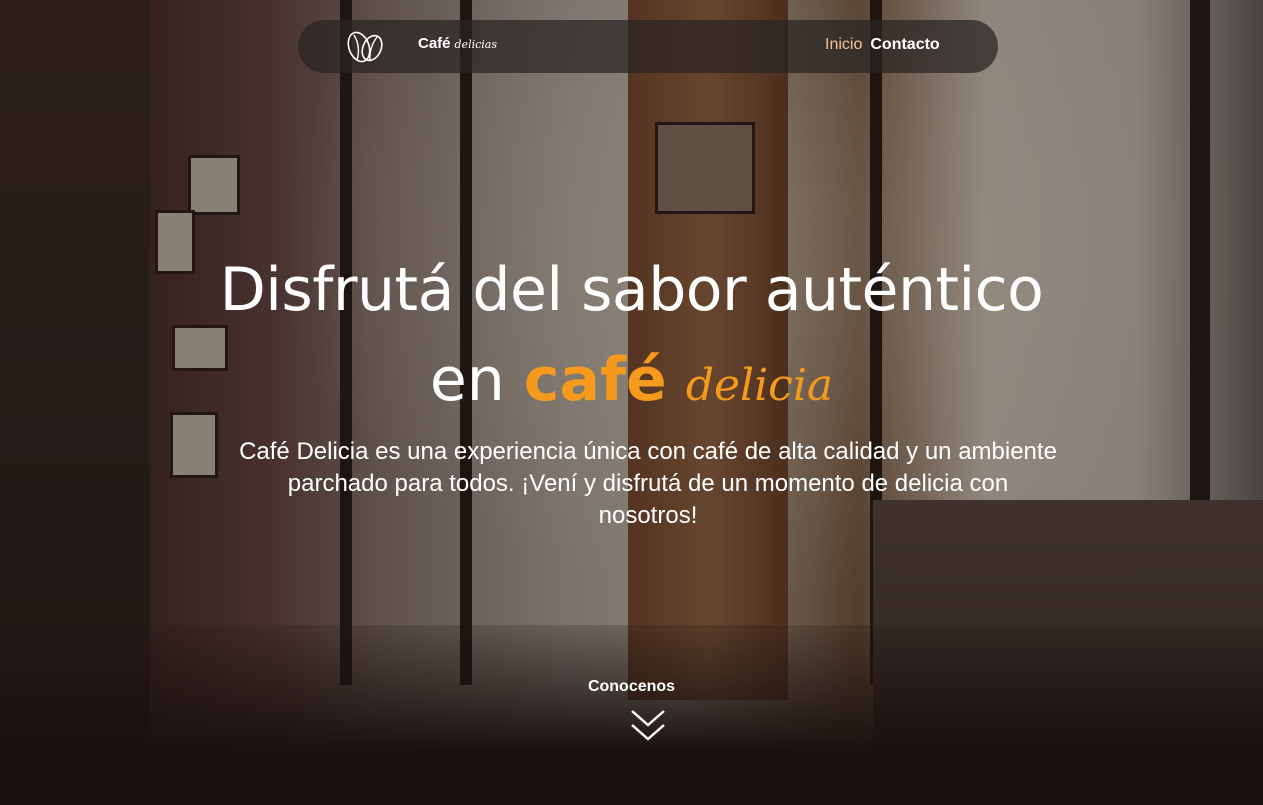 This screenshot has width=1263, height=805. I want to click on double-chevron-down-icon, so click(648, 726).